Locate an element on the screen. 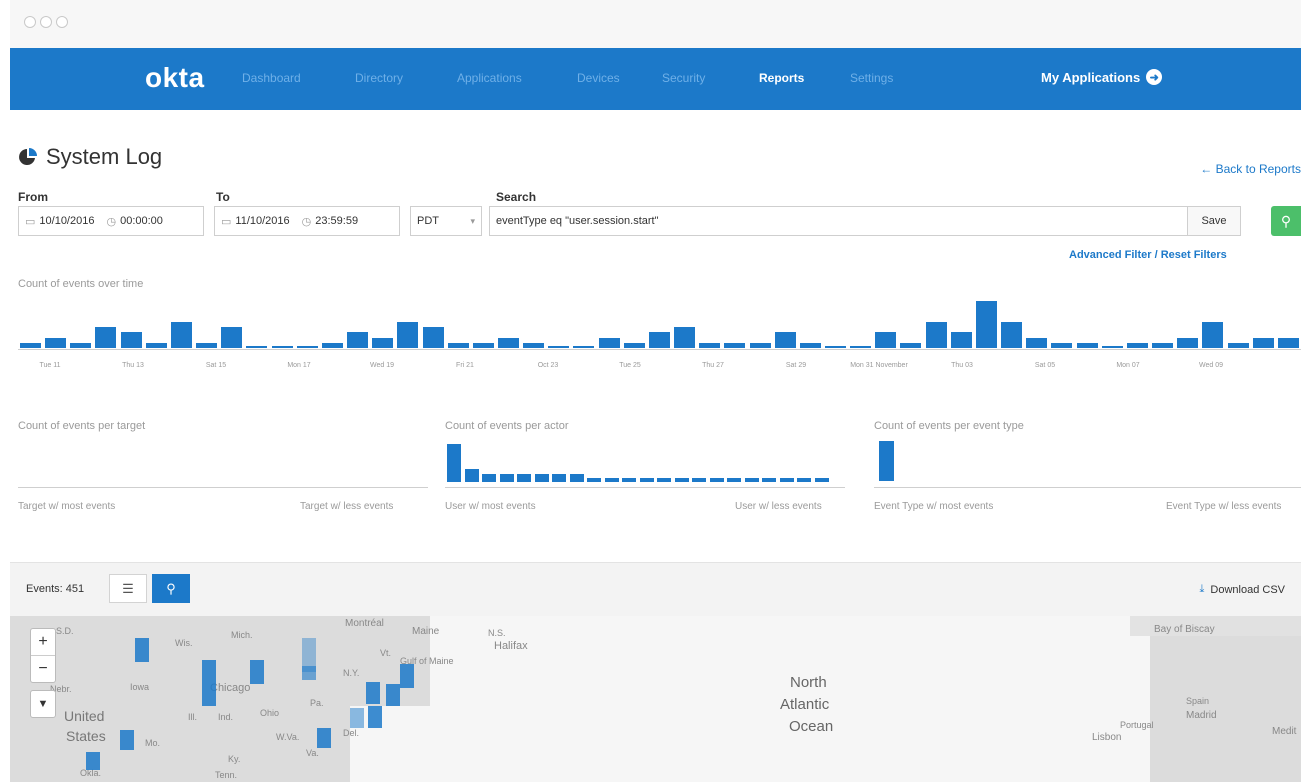  nav-settings: Settings is located at coordinates (871, 78).